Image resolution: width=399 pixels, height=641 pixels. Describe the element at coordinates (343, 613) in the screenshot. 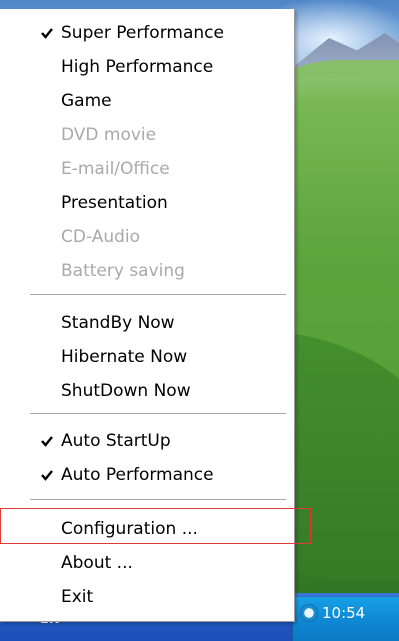

I see `clock: 10:54` at that location.